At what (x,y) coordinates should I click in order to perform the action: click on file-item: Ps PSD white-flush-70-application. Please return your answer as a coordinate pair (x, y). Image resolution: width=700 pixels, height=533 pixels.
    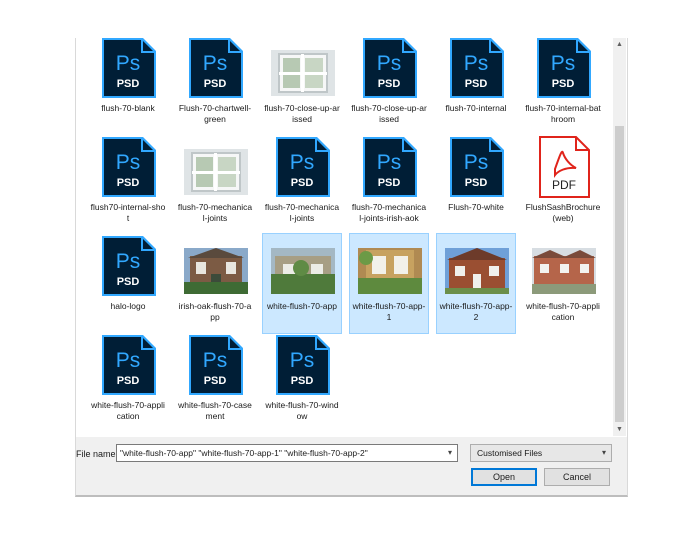
    Looking at the image, I should click on (128, 382).